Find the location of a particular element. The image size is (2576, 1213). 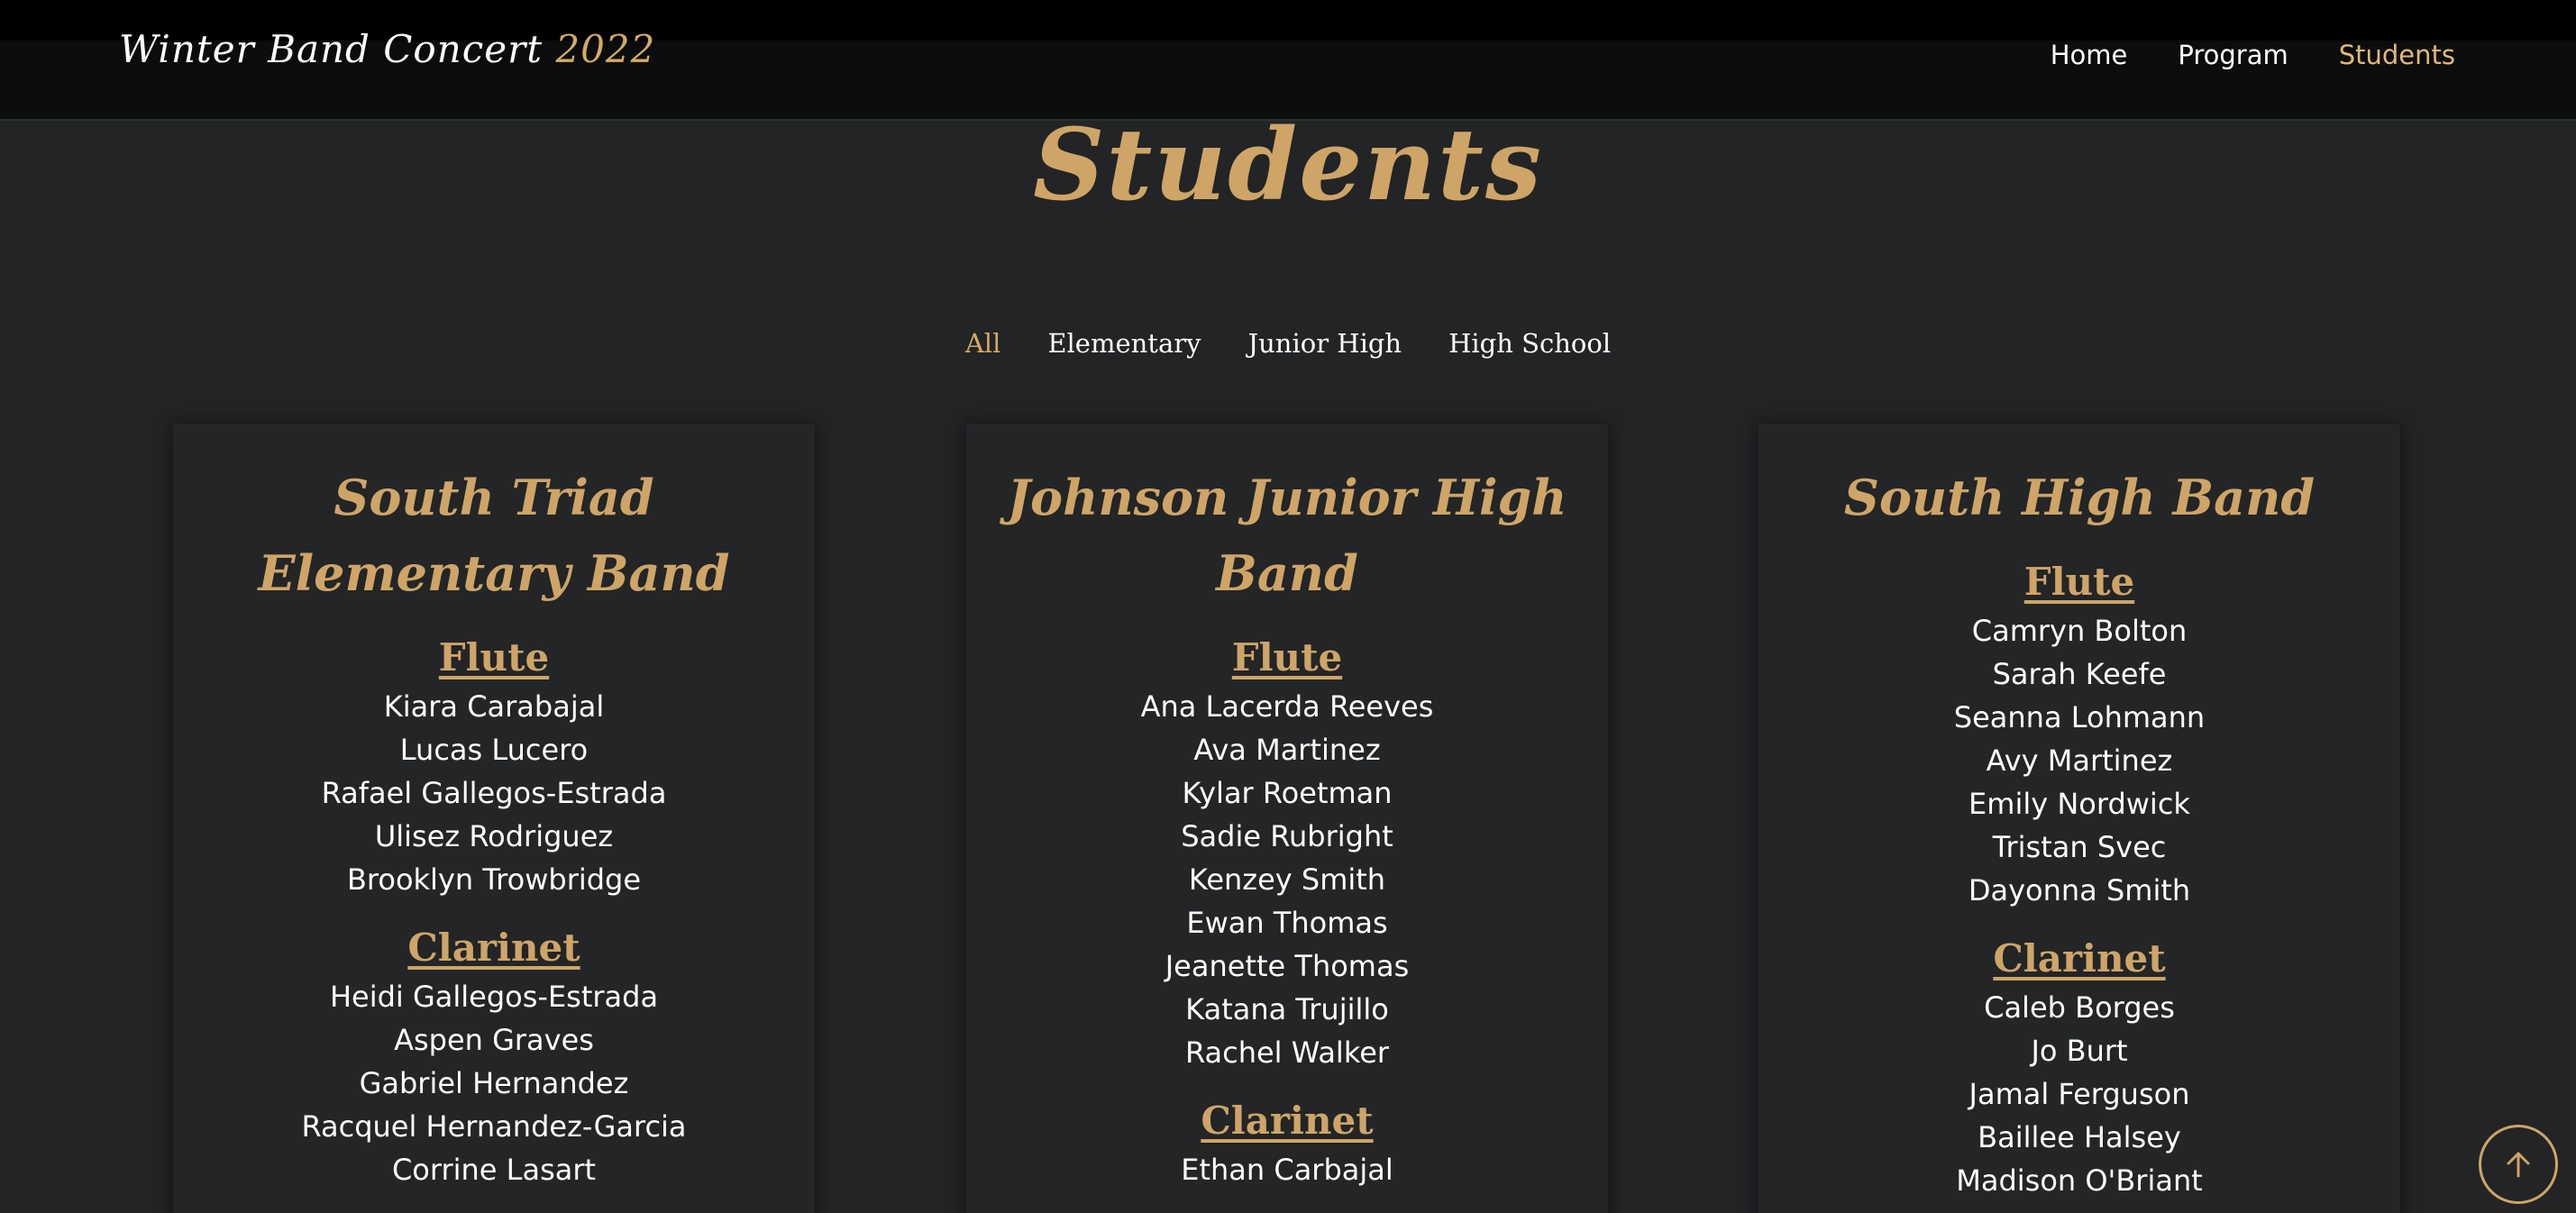

student-name: Ewan Thomas is located at coordinates (1287, 923).